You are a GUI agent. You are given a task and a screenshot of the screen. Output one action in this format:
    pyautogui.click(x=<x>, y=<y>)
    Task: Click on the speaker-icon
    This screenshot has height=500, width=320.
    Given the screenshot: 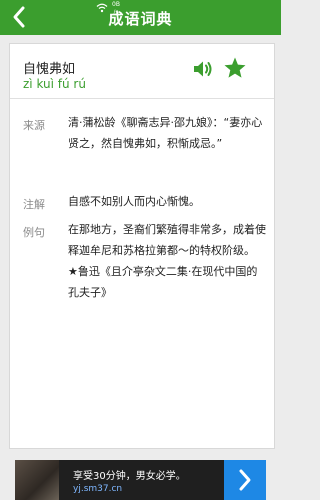 What is the action you would take?
    pyautogui.click(x=203, y=69)
    